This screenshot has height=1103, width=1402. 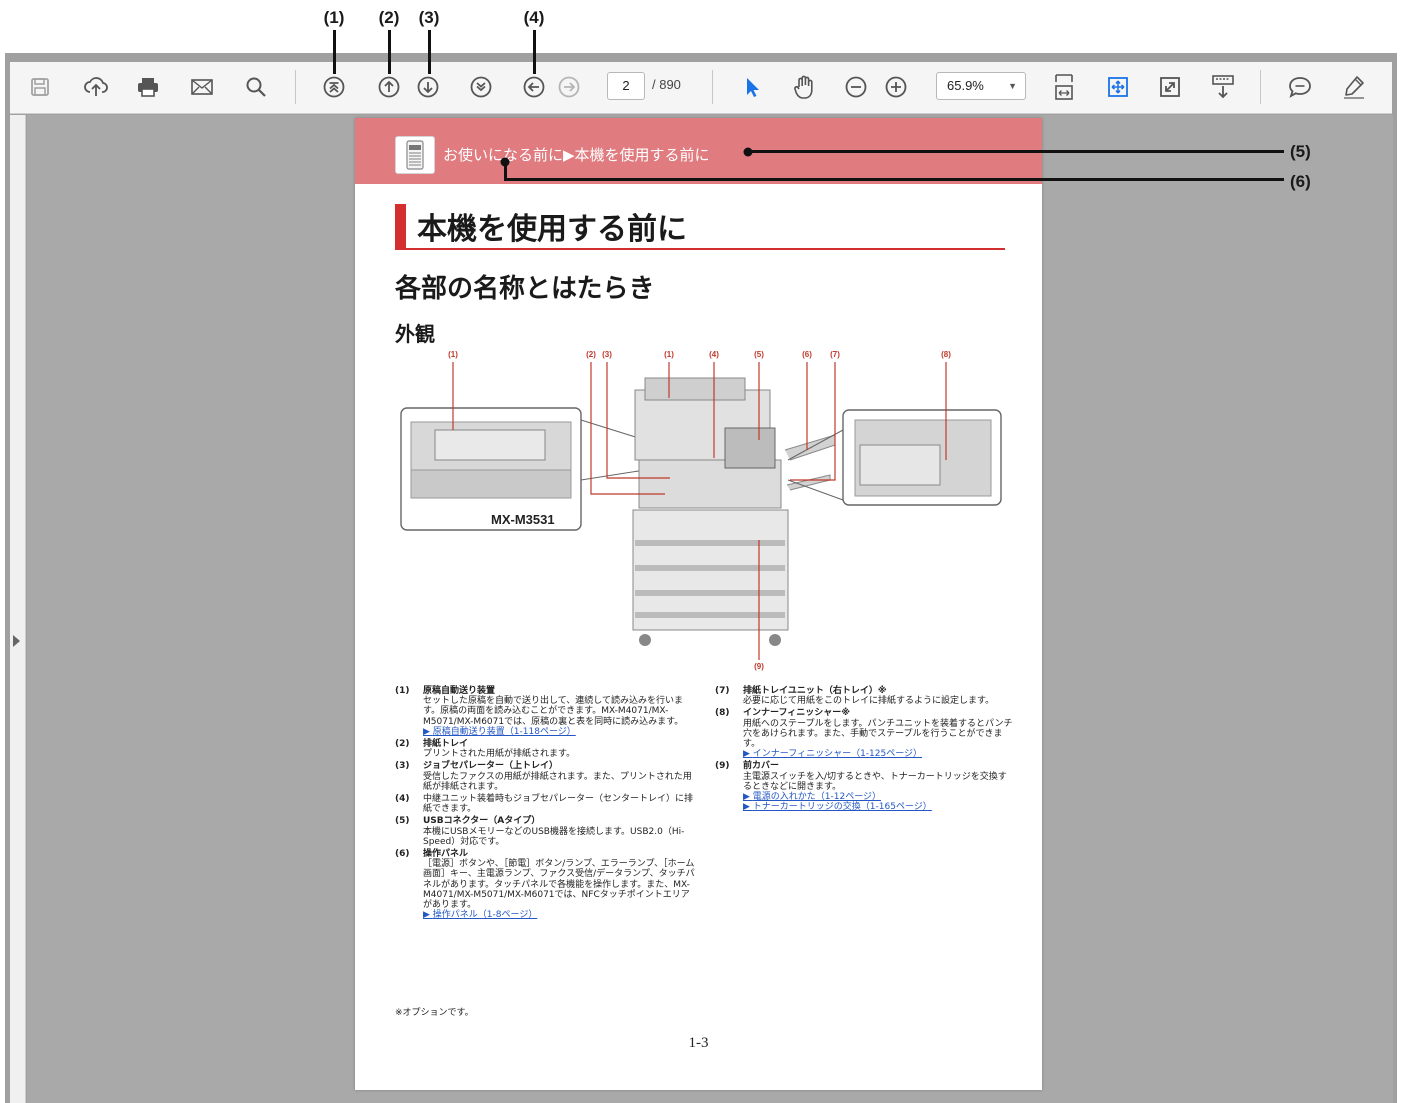 I want to click on reference-link: トナーカートリッジの交換（1-165ページ）, so click(x=879, y=807).